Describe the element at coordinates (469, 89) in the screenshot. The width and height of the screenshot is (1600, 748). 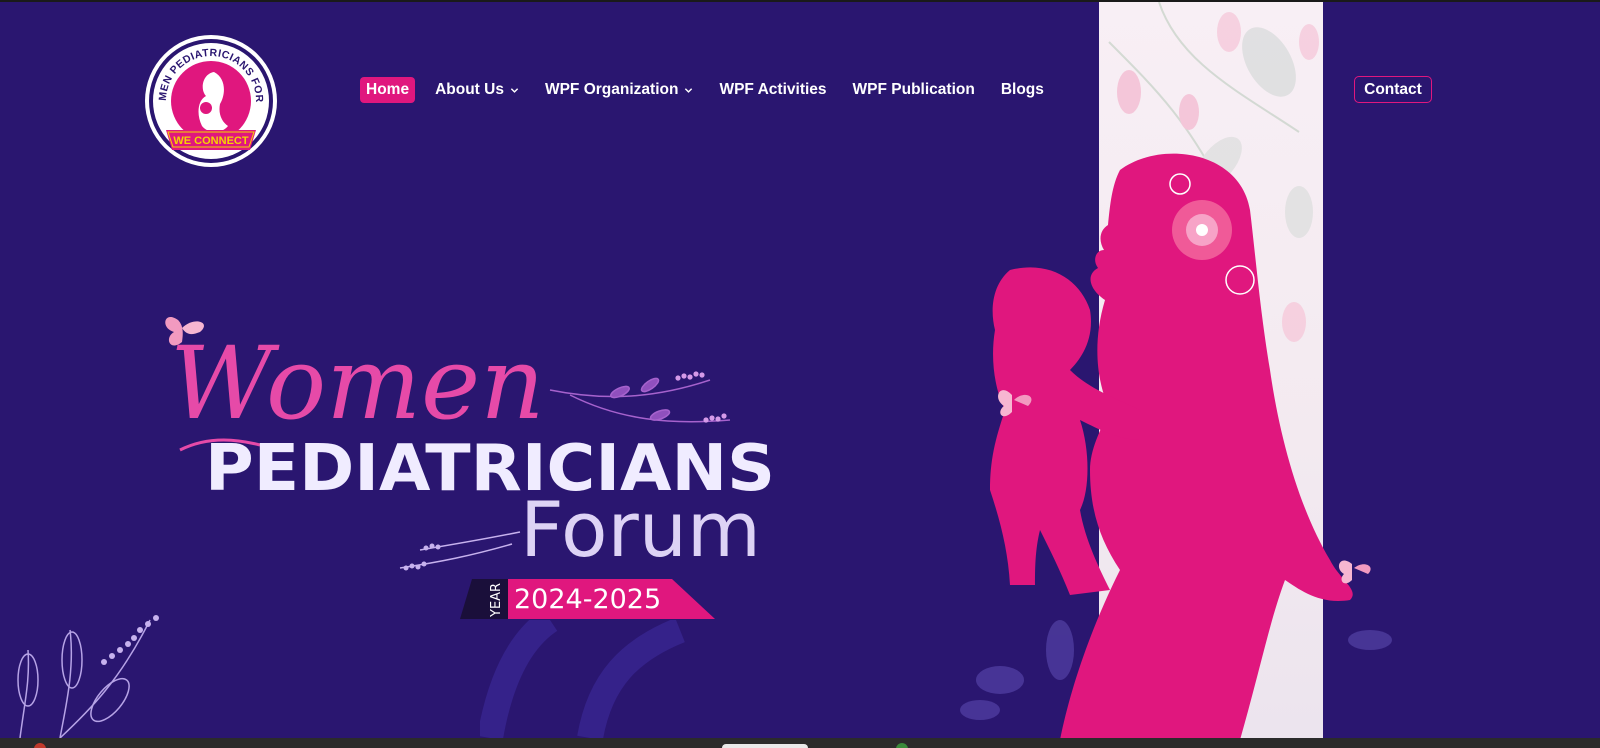
I see `nav-item-label: About Us` at that location.